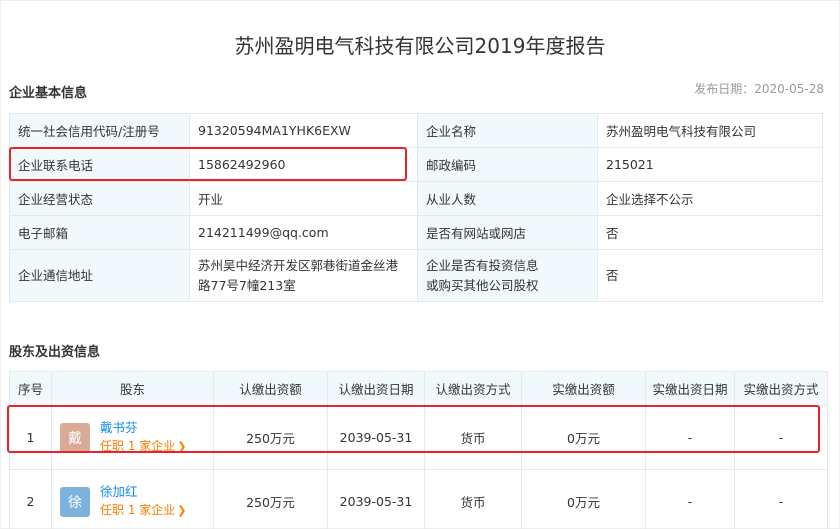 This screenshot has width=840, height=529. Describe the element at coordinates (583, 499) in the screenshot. I see `paid-amount: 0万元` at that location.